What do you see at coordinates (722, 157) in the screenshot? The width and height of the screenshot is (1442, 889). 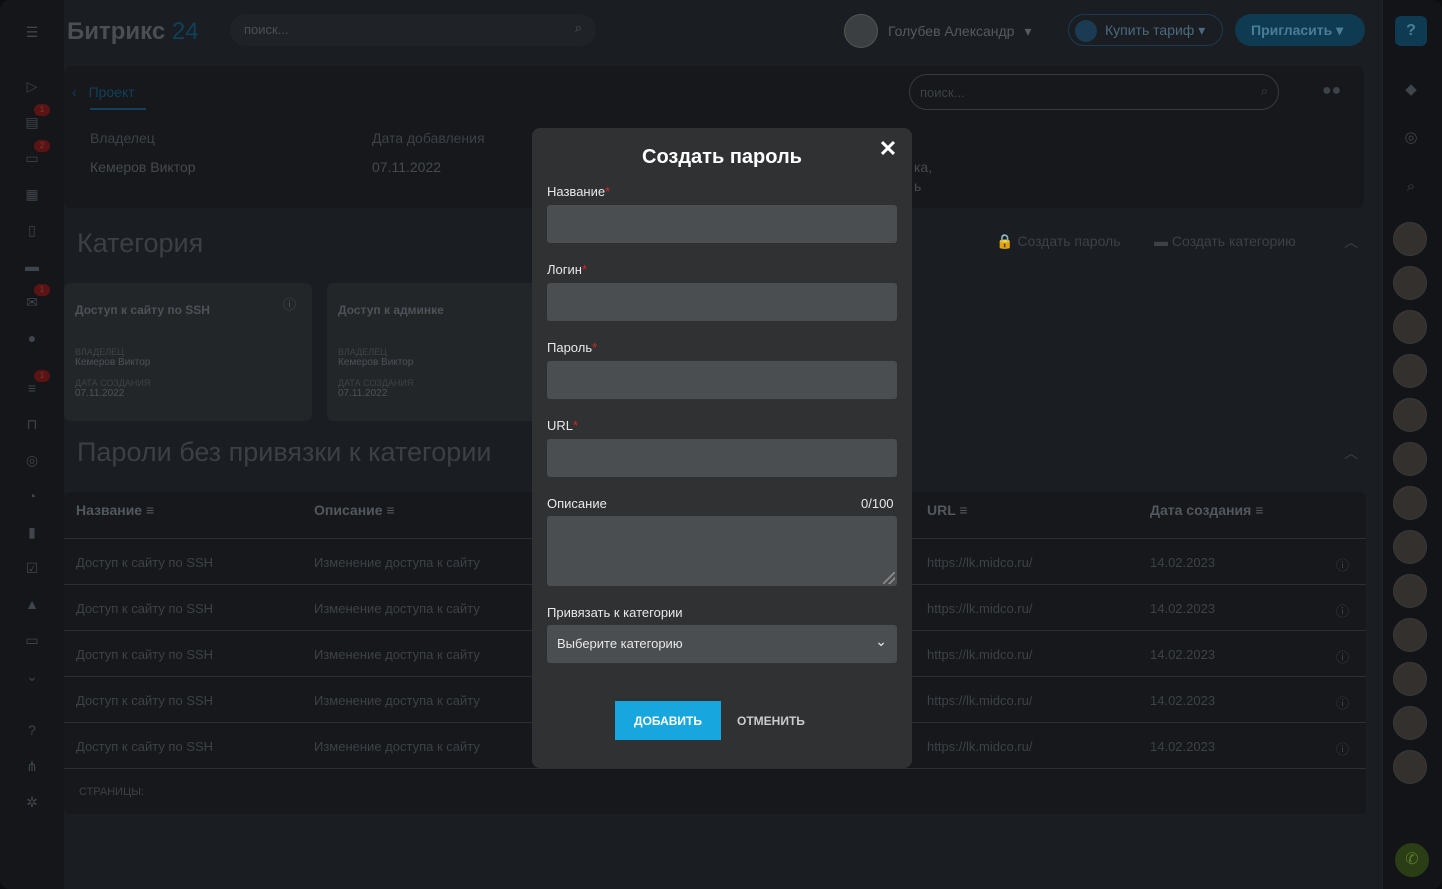 I see `dialog-title: Создать пароль` at bounding box center [722, 157].